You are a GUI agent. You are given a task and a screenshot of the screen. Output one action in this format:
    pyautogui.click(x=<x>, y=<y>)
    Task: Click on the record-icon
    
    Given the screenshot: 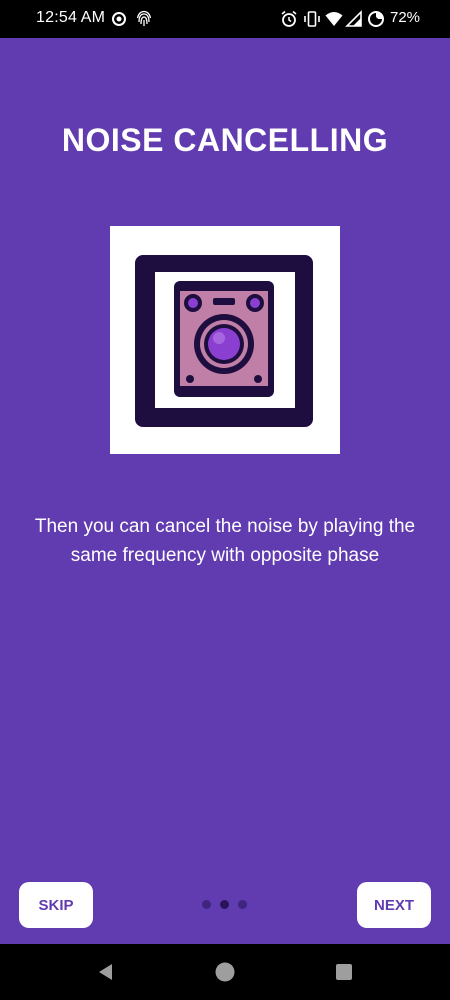 What is the action you would take?
    pyautogui.click(x=119, y=19)
    